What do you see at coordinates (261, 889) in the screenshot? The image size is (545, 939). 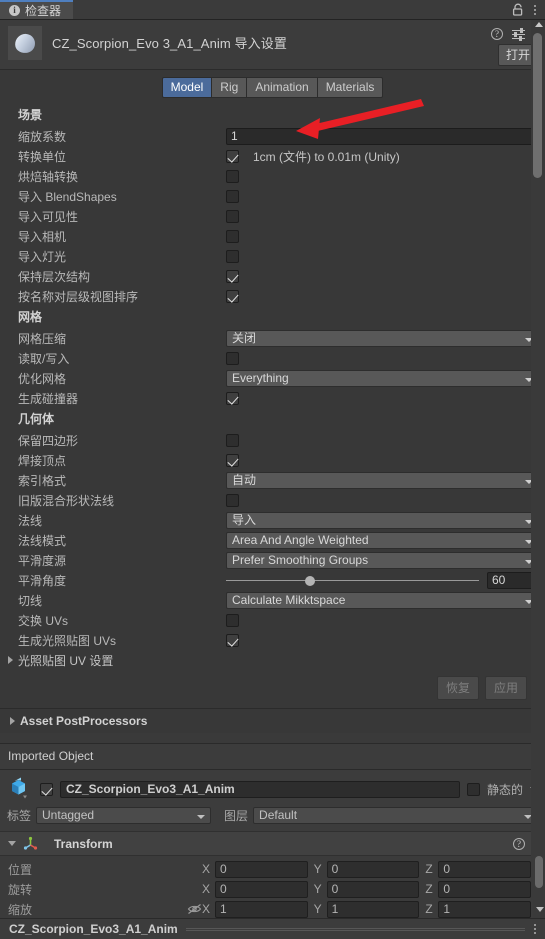 I see `rotation-x-input: 0` at bounding box center [261, 889].